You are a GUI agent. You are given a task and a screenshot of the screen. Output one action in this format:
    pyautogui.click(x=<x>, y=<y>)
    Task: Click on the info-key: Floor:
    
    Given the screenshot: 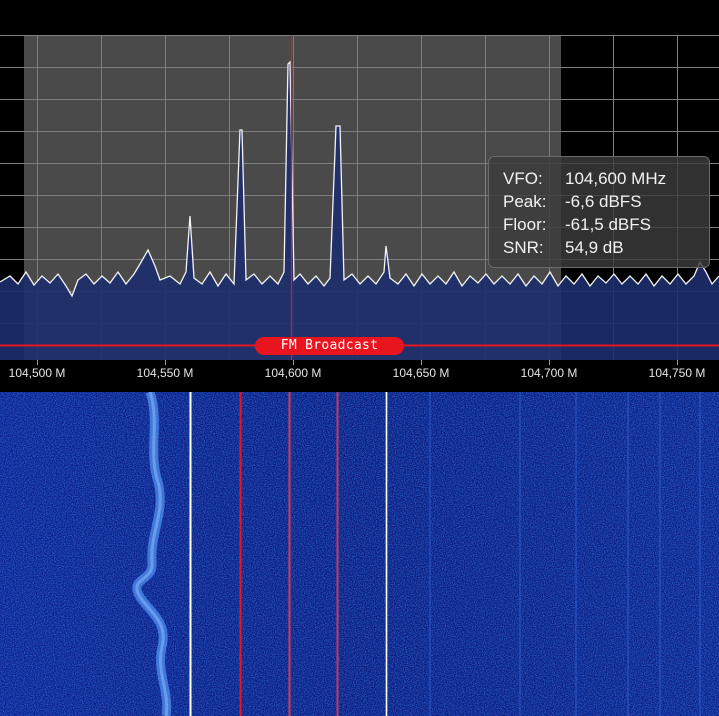 What is the action you would take?
    pyautogui.click(x=525, y=224)
    